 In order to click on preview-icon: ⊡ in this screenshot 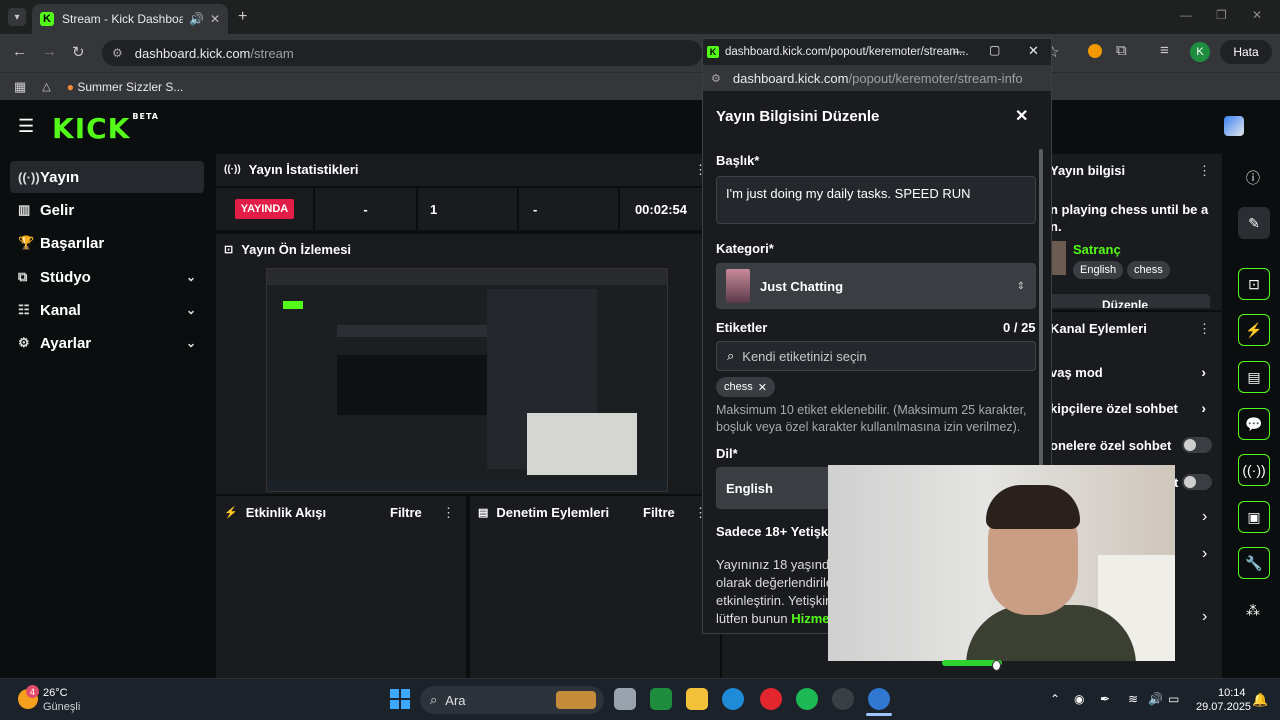, I will do `click(1254, 284)`.